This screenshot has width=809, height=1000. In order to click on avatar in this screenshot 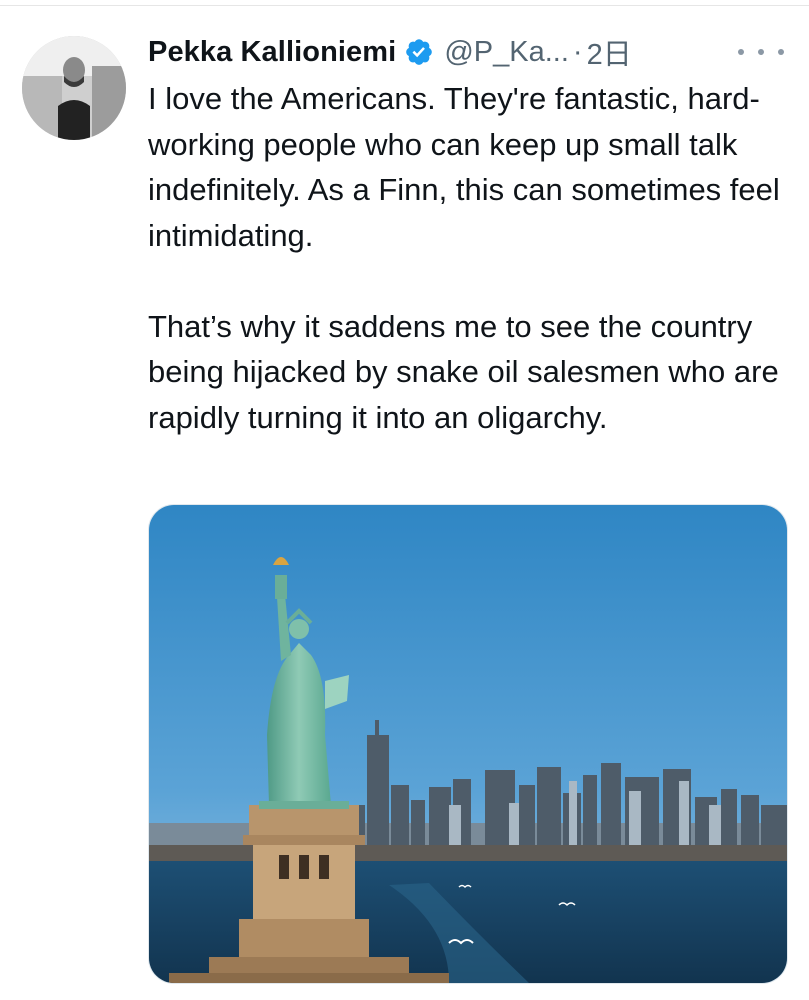, I will do `click(74, 88)`.